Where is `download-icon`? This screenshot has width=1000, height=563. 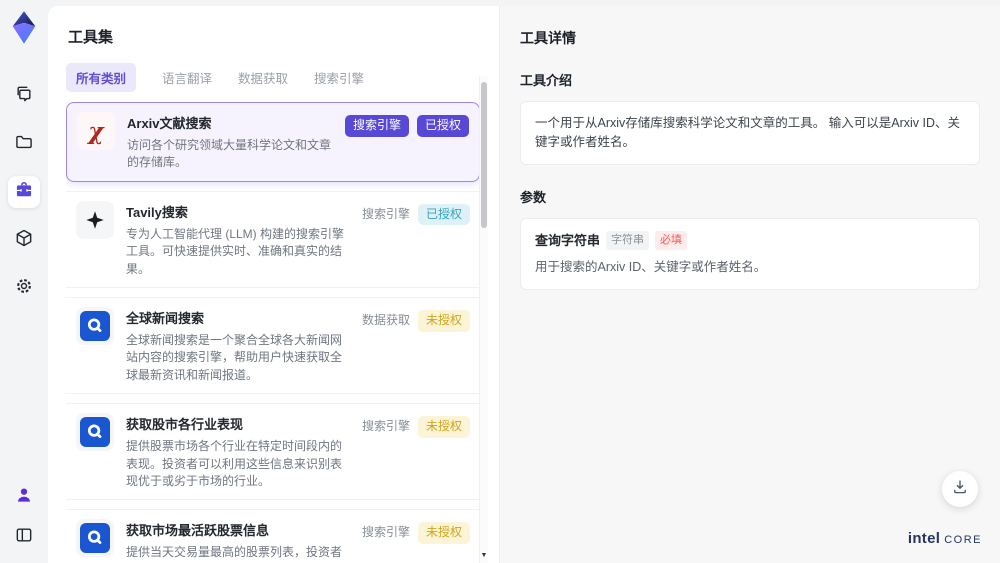 download-icon is located at coordinates (960, 489).